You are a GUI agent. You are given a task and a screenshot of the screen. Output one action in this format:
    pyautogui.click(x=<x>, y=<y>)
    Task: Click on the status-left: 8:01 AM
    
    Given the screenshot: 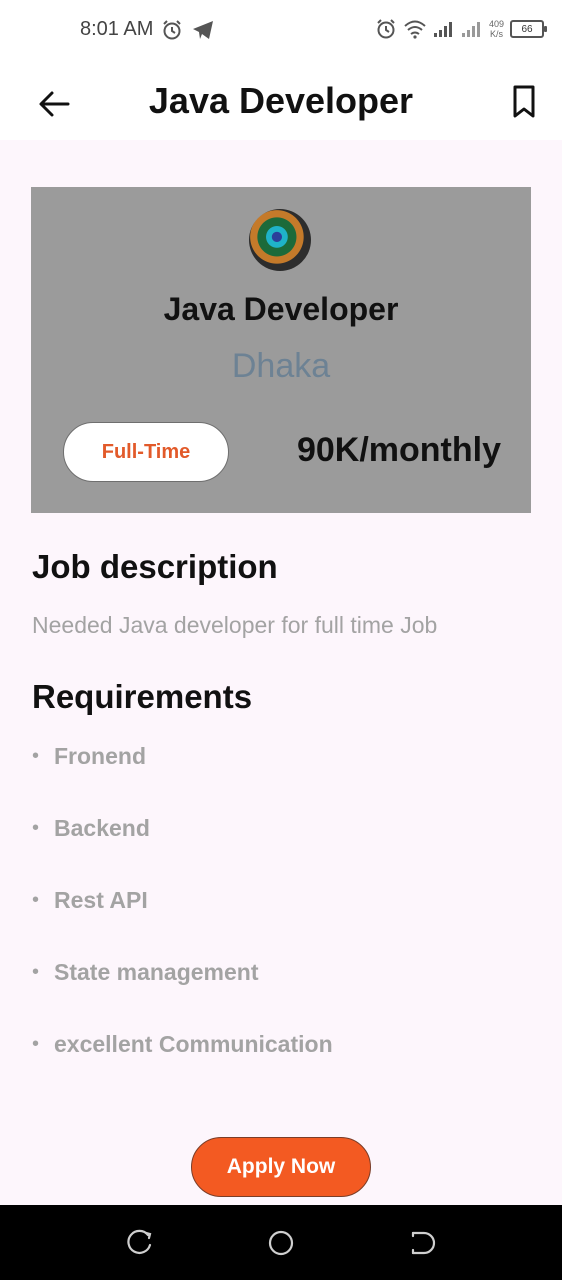 What is the action you would take?
    pyautogui.click(x=147, y=29)
    